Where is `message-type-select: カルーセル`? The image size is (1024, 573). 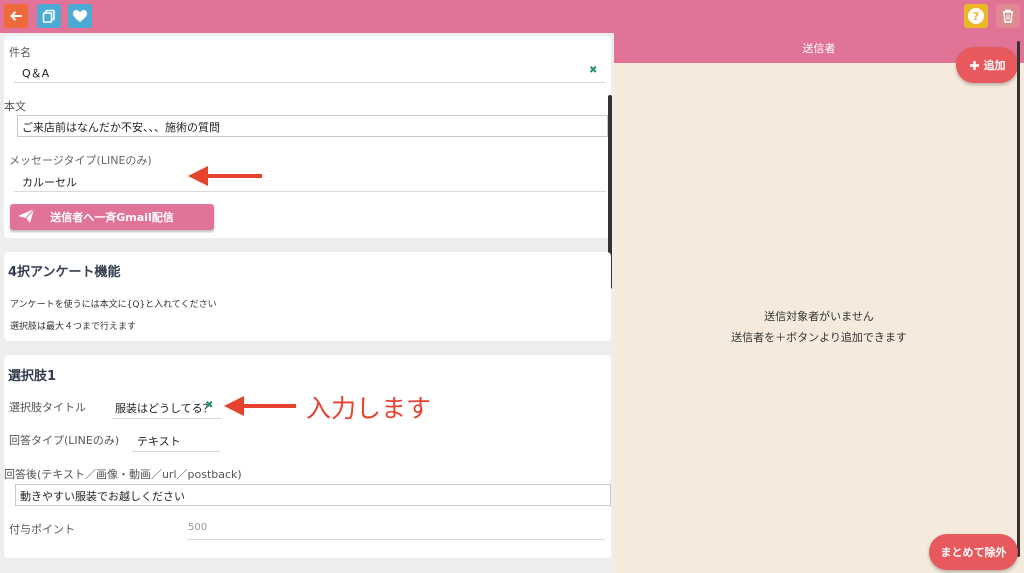 message-type-select: カルーセル is located at coordinates (49, 182).